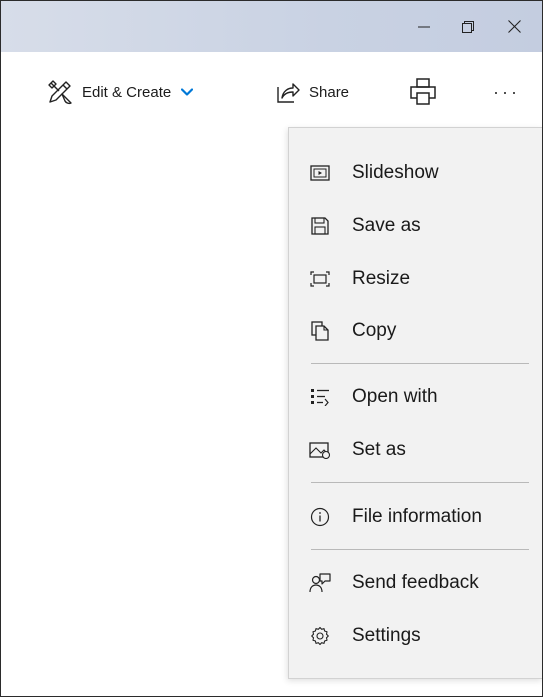  I want to click on close-icon, so click(514, 26).